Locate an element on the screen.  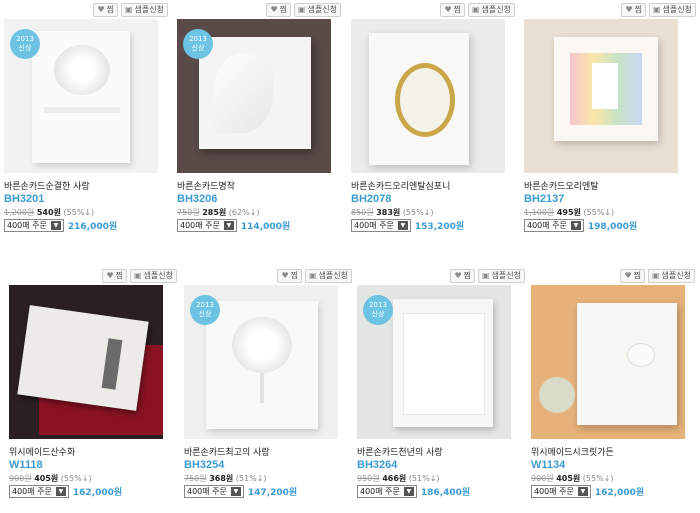
order-row: 400매 주문 ▼ 198,000원 is located at coordinates (580, 225).